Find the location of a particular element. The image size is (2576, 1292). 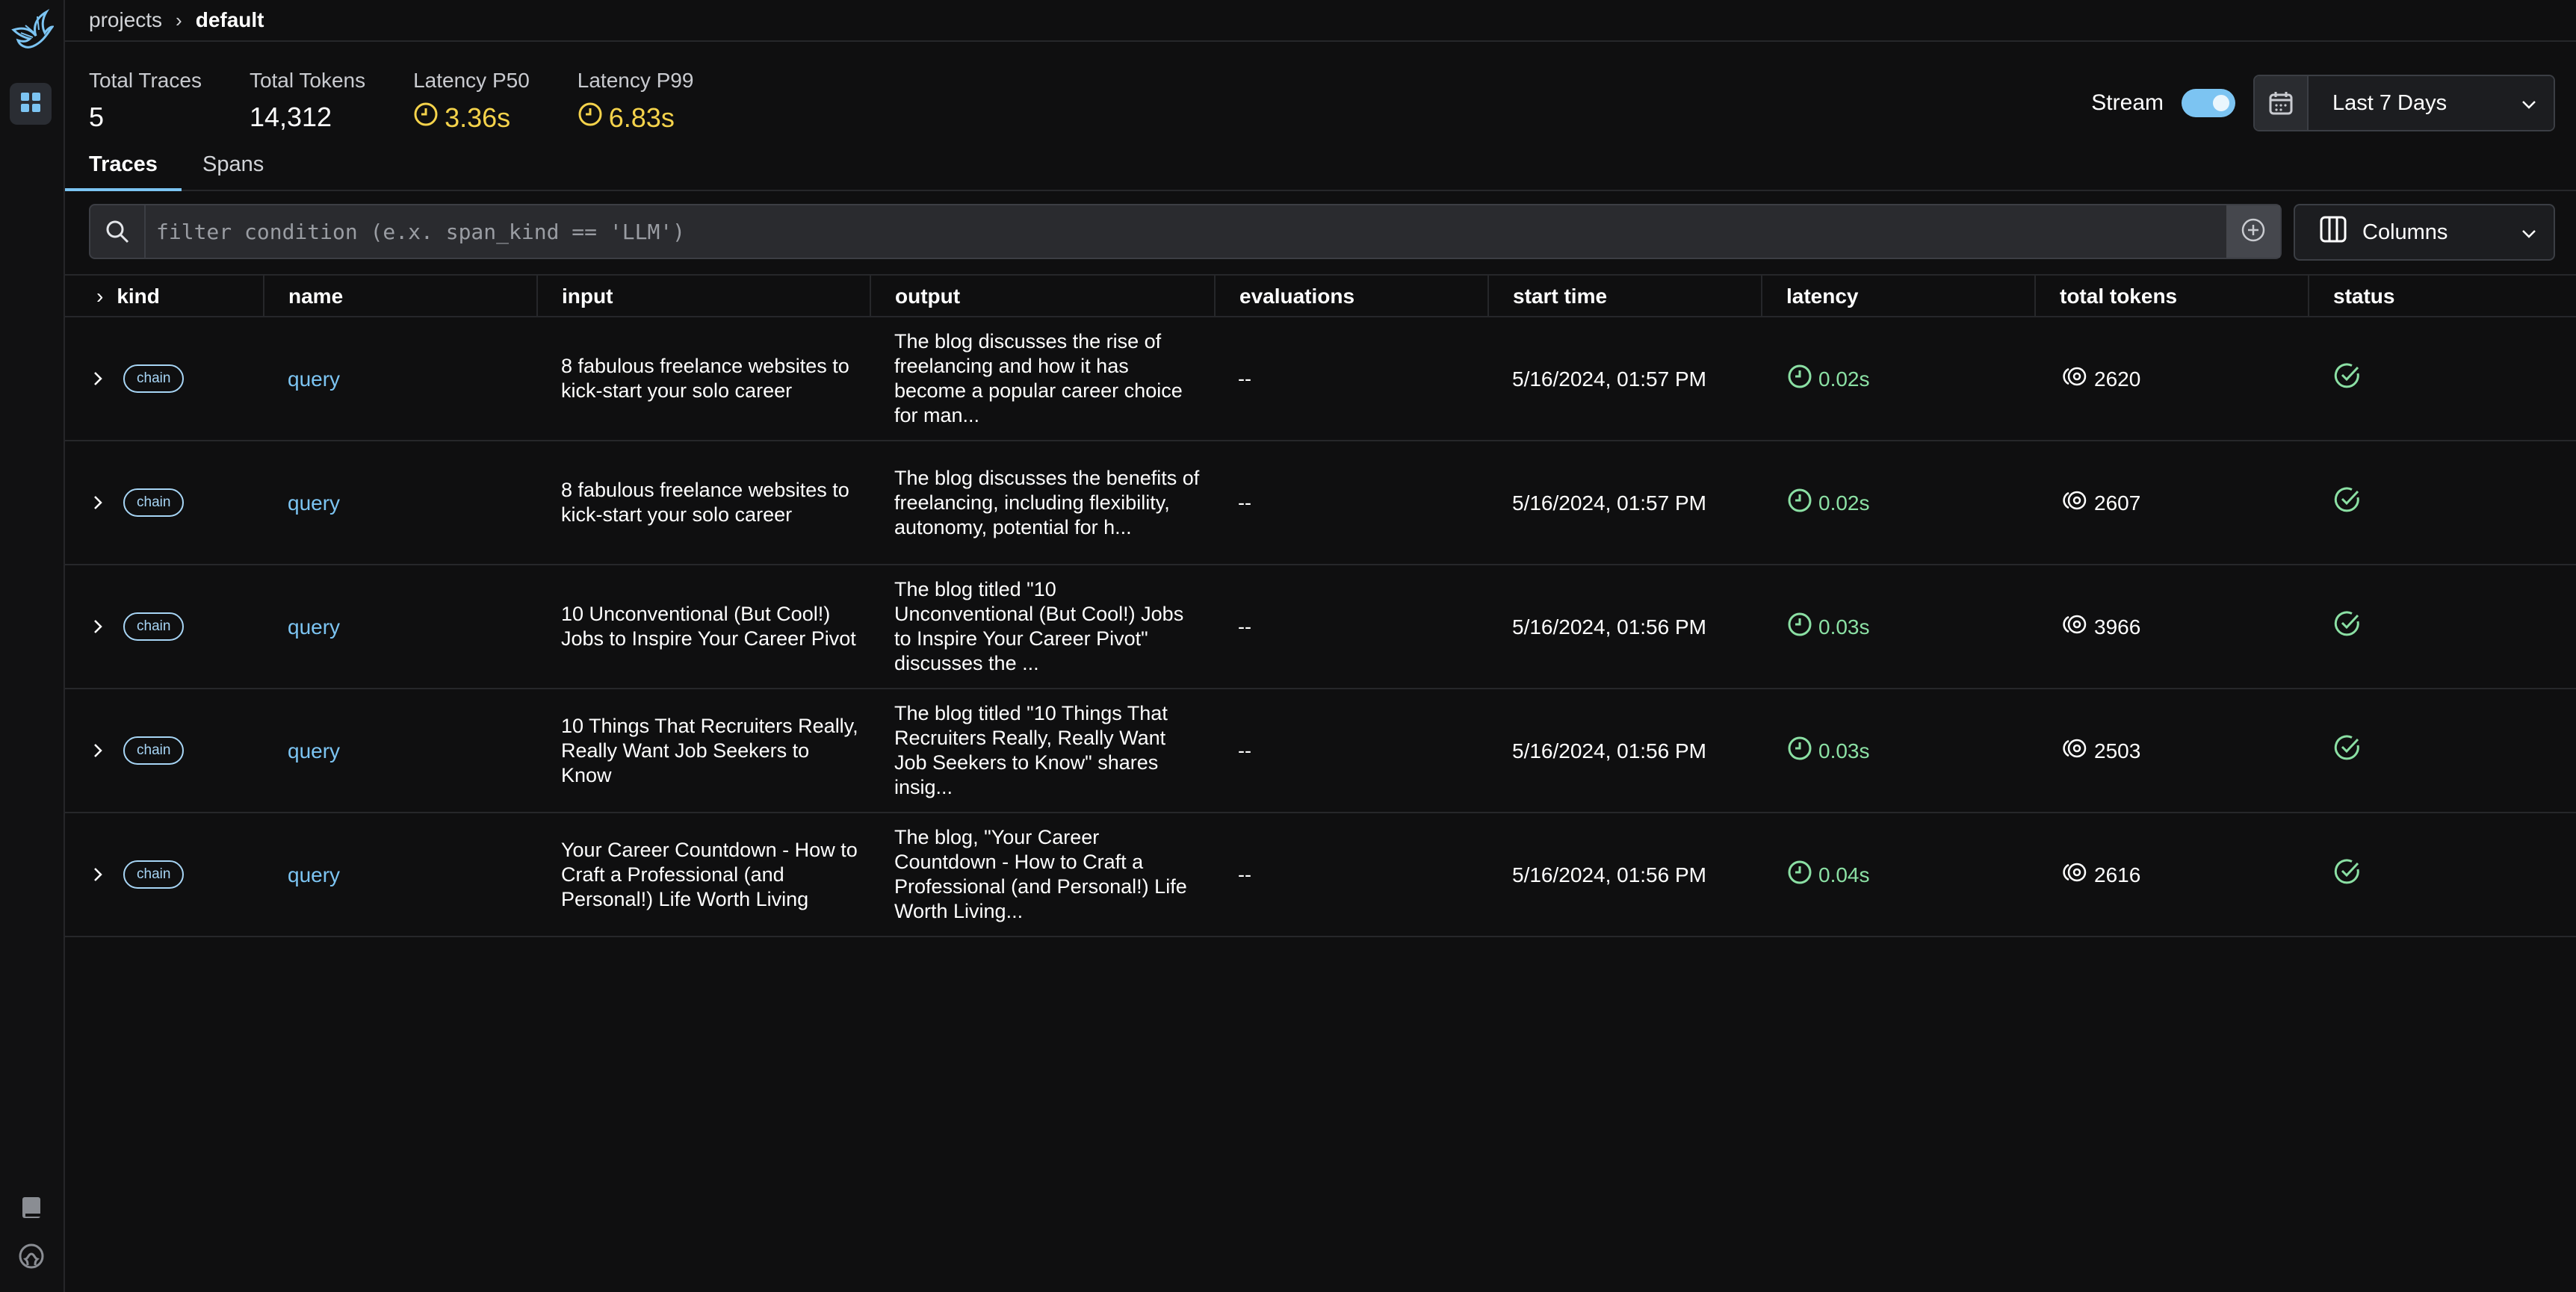

phoenix-logo-icon is located at coordinates (32, 29).